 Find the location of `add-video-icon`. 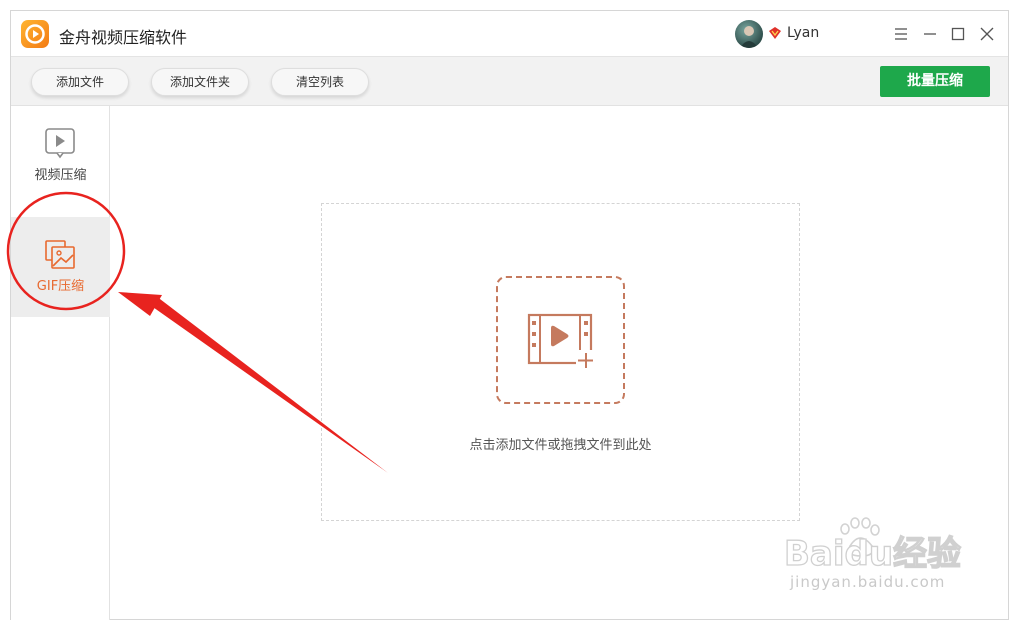

add-video-icon is located at coordinates (561, 341).